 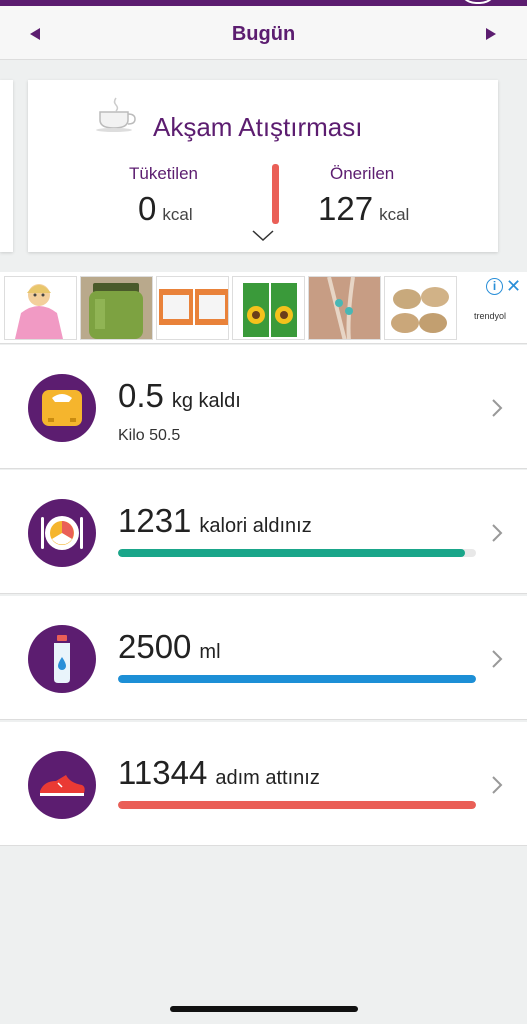 I want to click on ad-product-jar, so click(x=116, y=308).